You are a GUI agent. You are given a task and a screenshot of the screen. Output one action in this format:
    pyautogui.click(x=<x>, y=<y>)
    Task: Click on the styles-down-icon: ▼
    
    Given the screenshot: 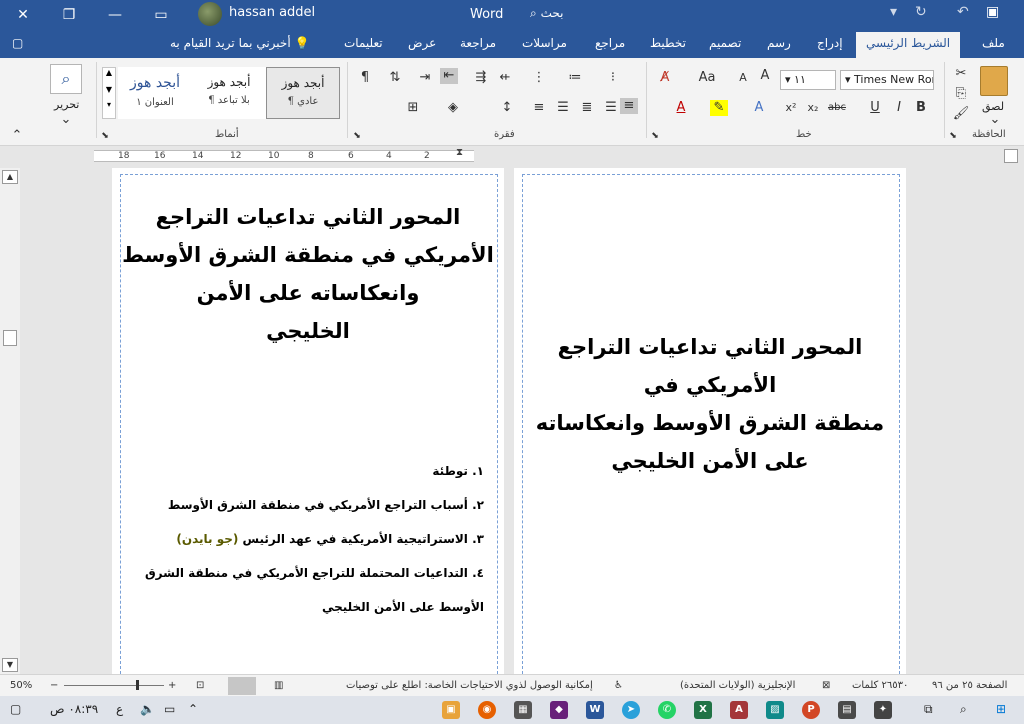 What is the action you would take?
    pyautogui.click(x=109, y=89)
    